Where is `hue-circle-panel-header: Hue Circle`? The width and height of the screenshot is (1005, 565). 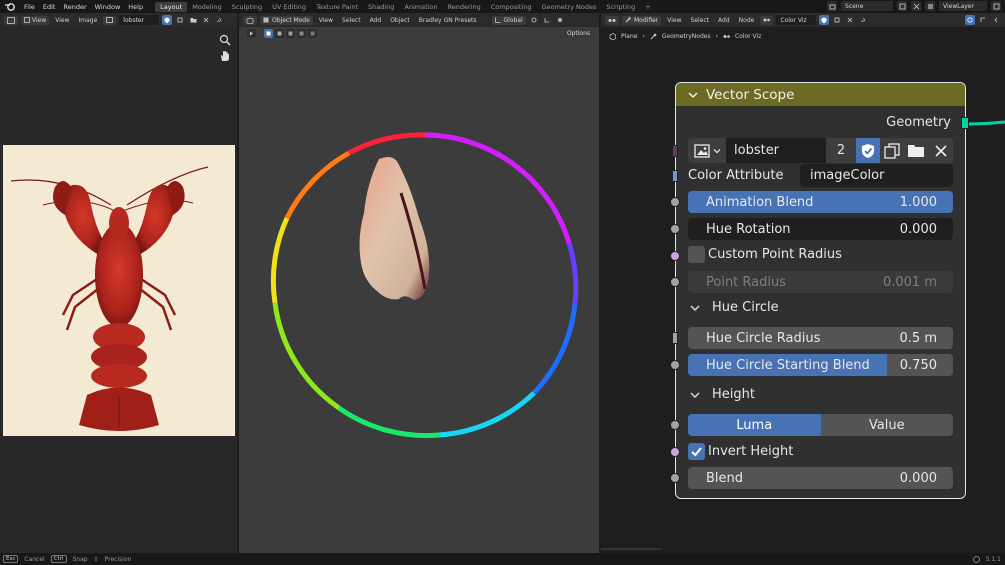 hue-circle-panel-header: Hue Circle is located at coordinates (822, 307).